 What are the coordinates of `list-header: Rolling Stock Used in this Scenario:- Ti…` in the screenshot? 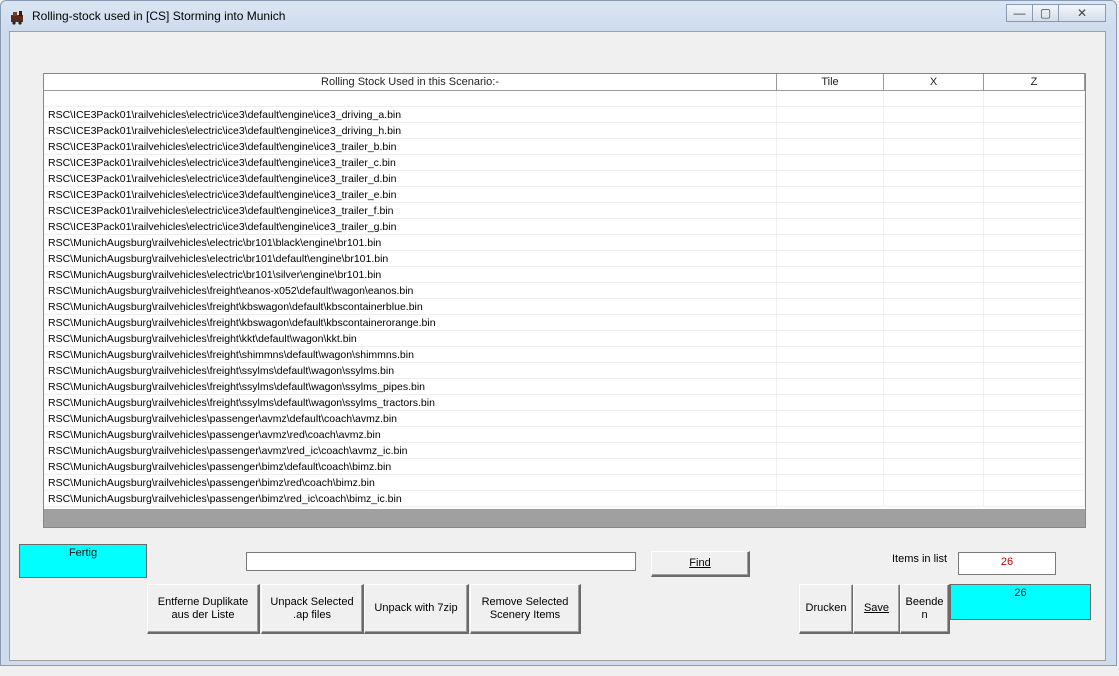 It's located at (564, 82).